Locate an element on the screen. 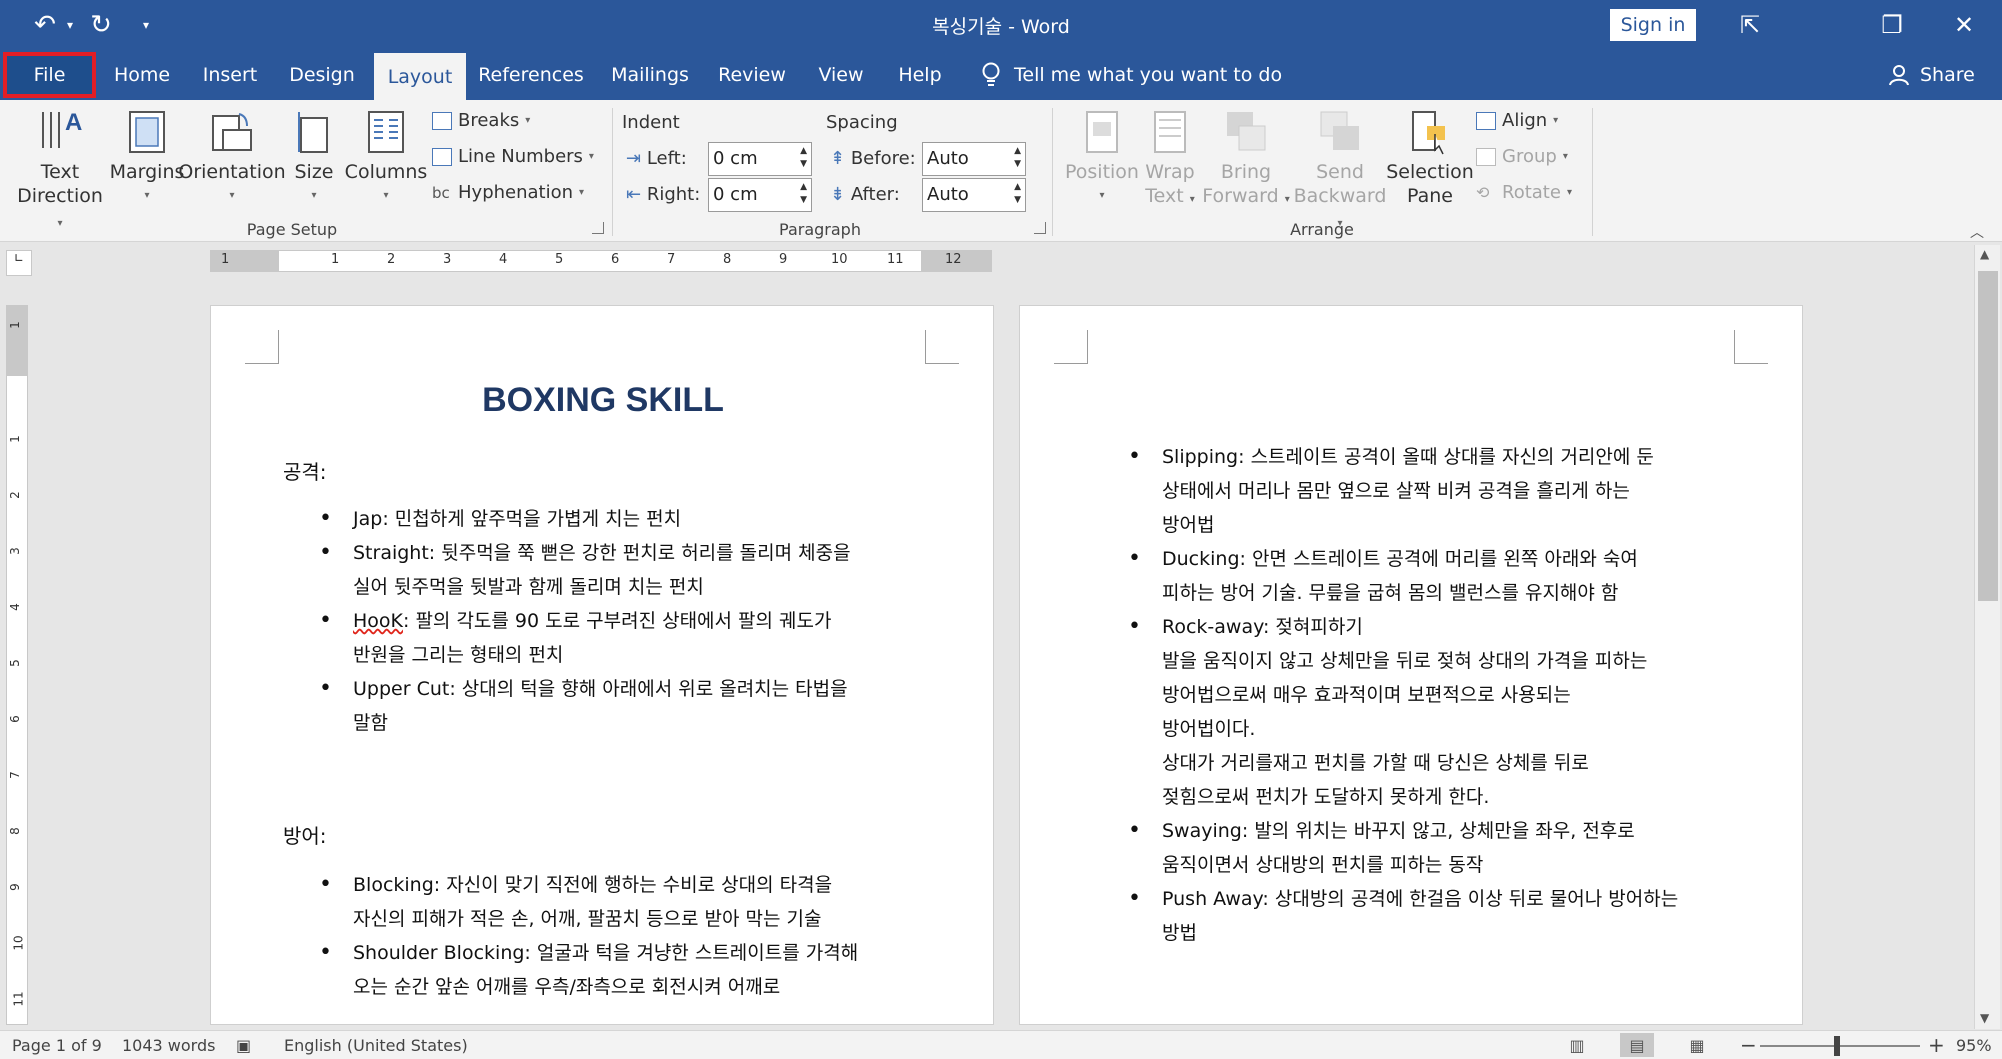  list-item: Upper Cut: 상대의 턱을 향해 아래에서 위로 올려치는 타법을말함 is located at coordinates (646, 706).